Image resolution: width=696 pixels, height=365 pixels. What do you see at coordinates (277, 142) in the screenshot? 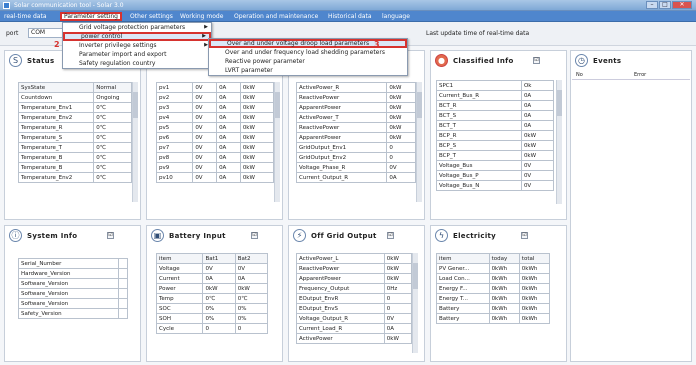
I see `pv-scrollbar` at bounding box center [277, 142].